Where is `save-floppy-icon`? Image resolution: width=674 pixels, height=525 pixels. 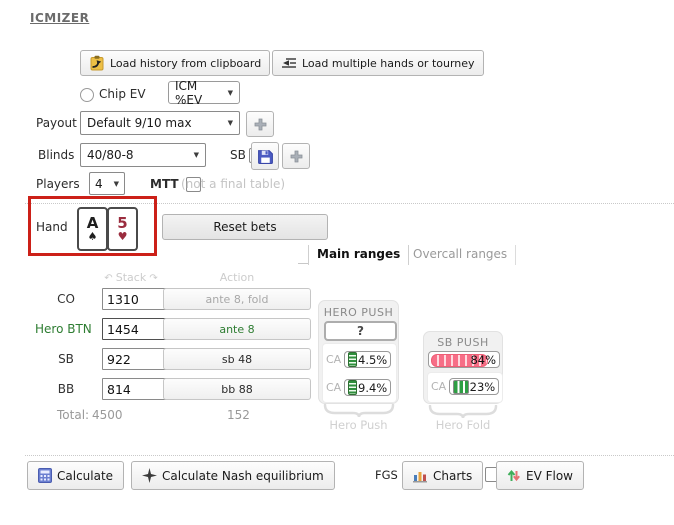 save-floppy-icon is located at coordinates (265, 156).